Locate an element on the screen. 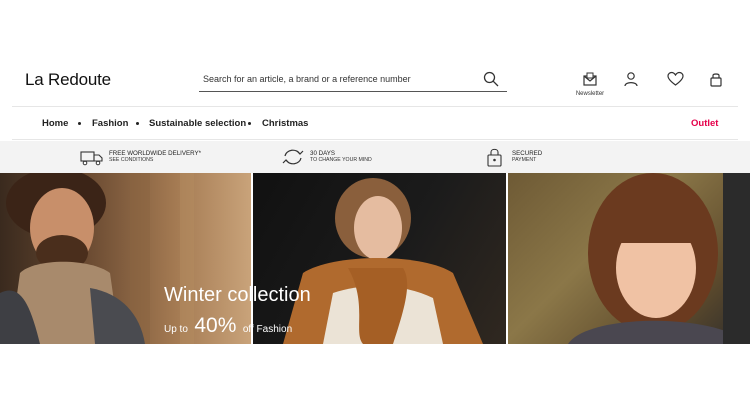 The image size is (750, 400). search-icon is located at coordinates (491, 79).